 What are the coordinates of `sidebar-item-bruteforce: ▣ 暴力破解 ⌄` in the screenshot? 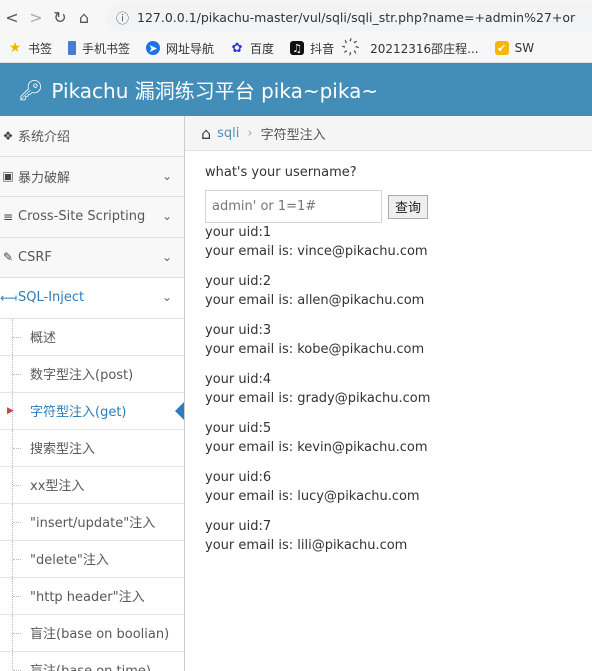 It's located at (92, 176).